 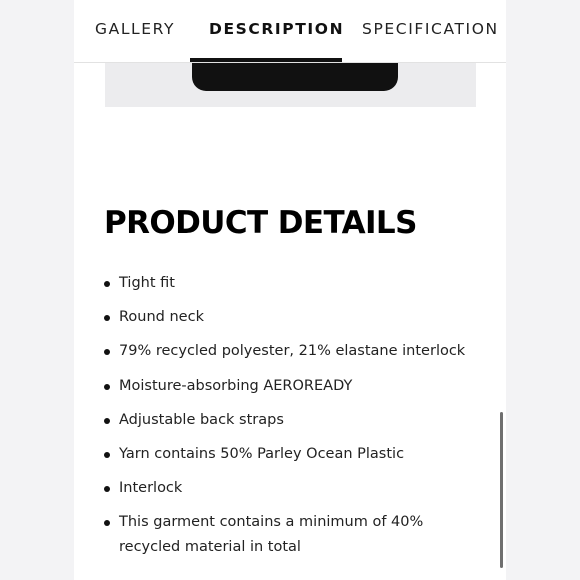 I want to click on tab-bar: GALLERY DESCRIPTION SPECIFICATION, so click(x=290, y=31).